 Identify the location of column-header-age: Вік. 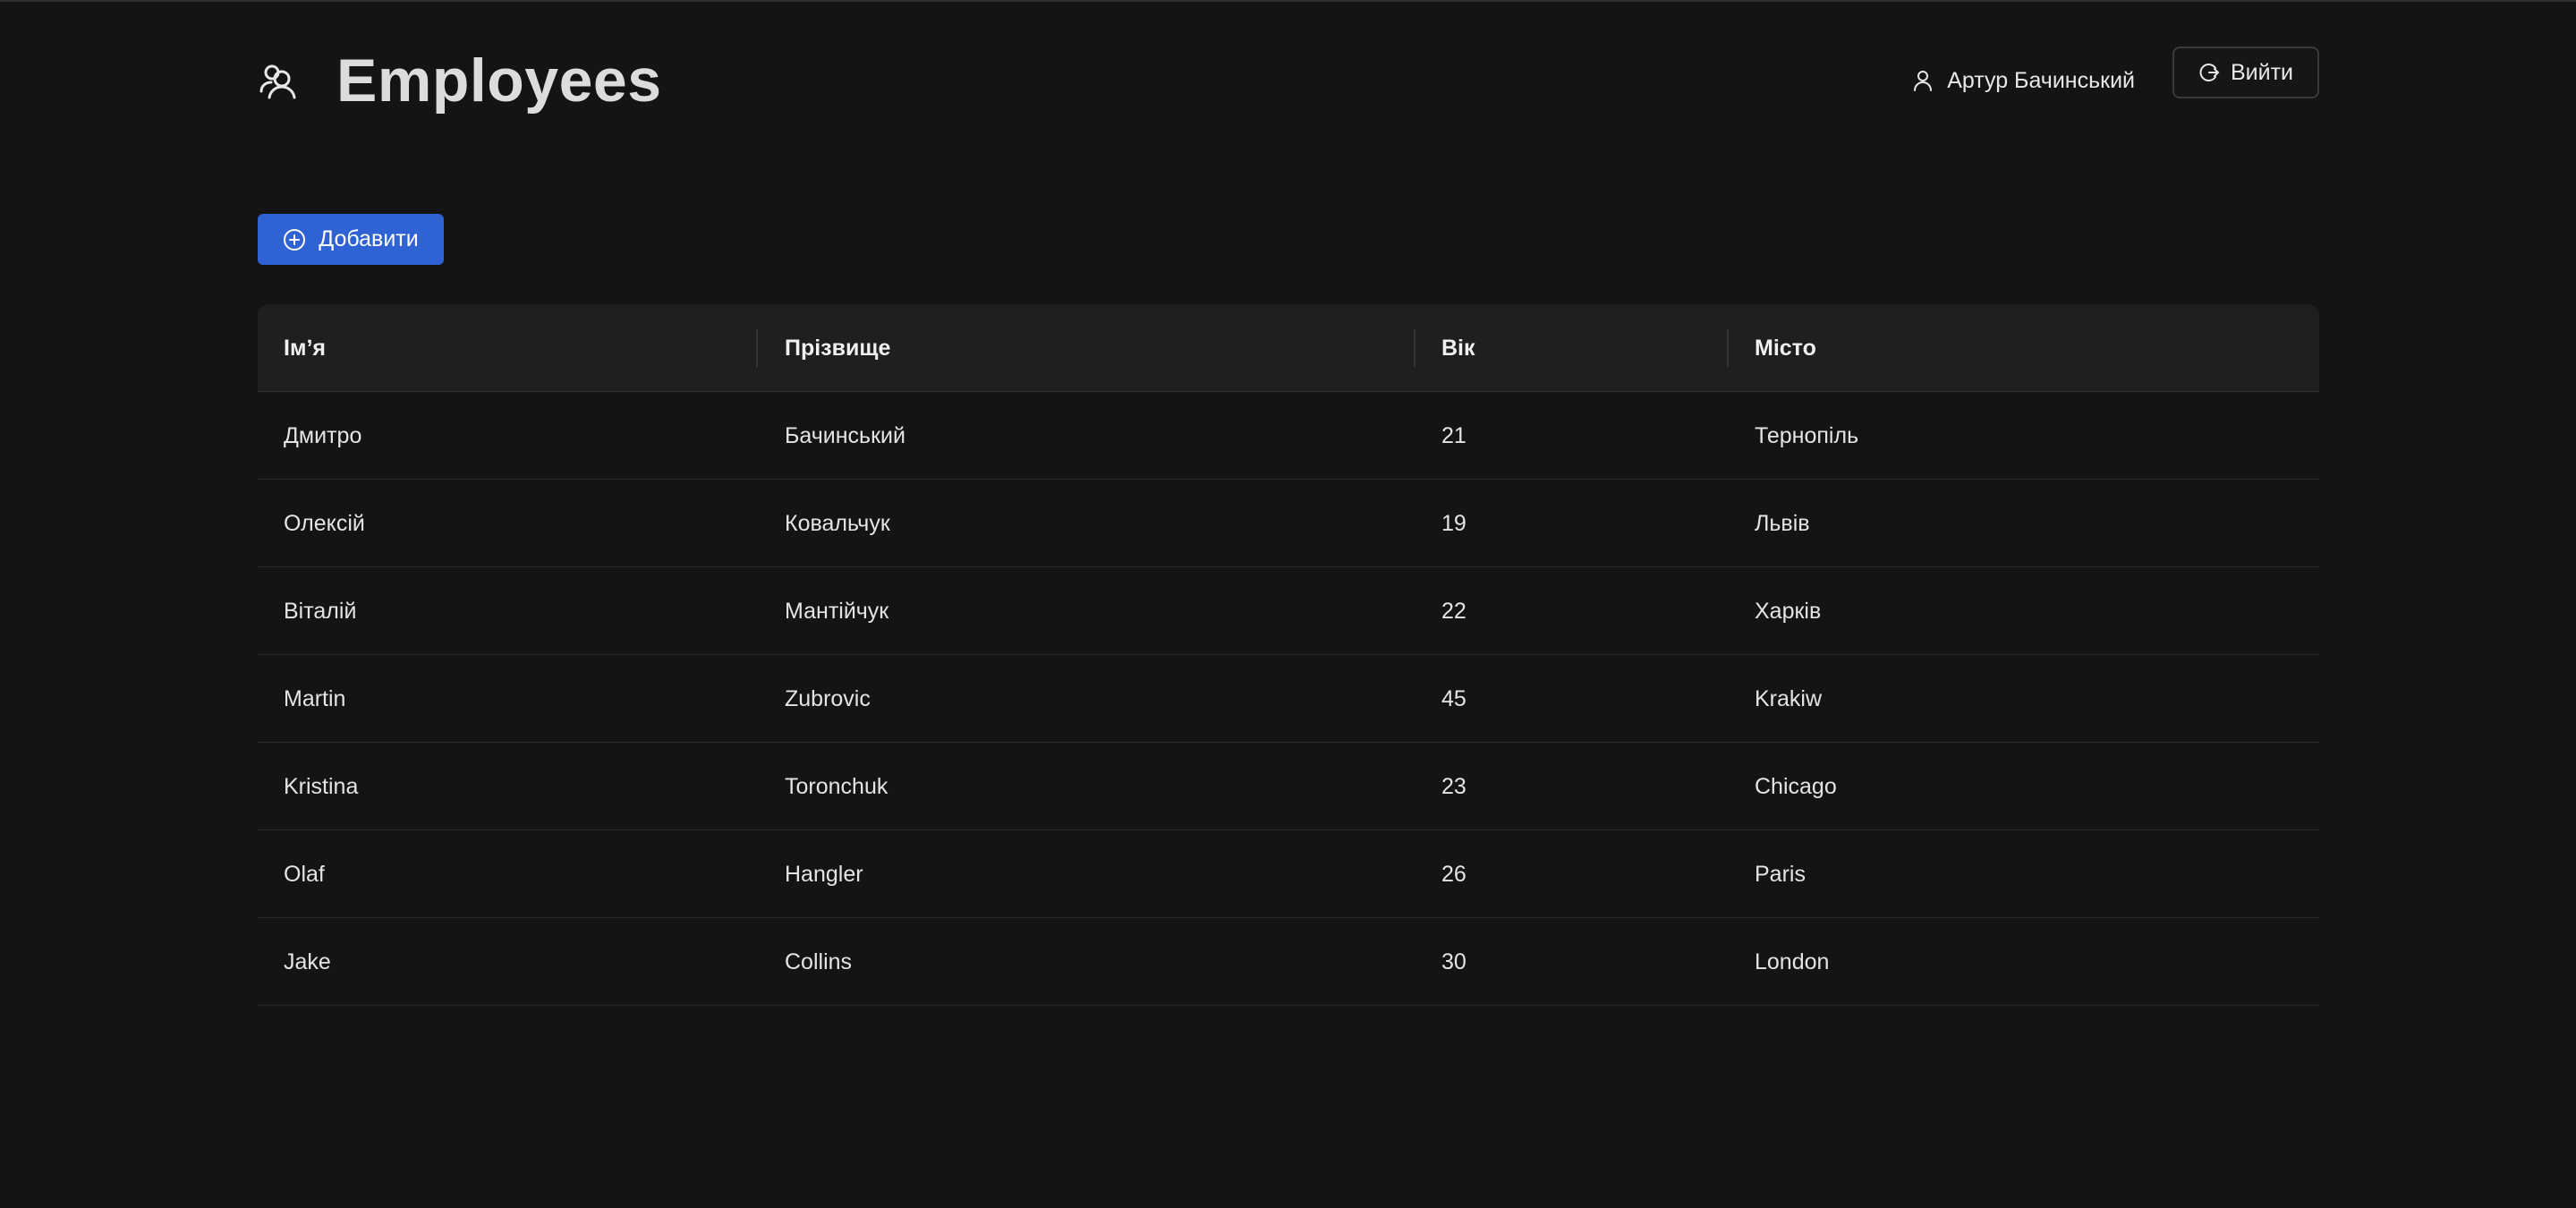
(1458, 348).